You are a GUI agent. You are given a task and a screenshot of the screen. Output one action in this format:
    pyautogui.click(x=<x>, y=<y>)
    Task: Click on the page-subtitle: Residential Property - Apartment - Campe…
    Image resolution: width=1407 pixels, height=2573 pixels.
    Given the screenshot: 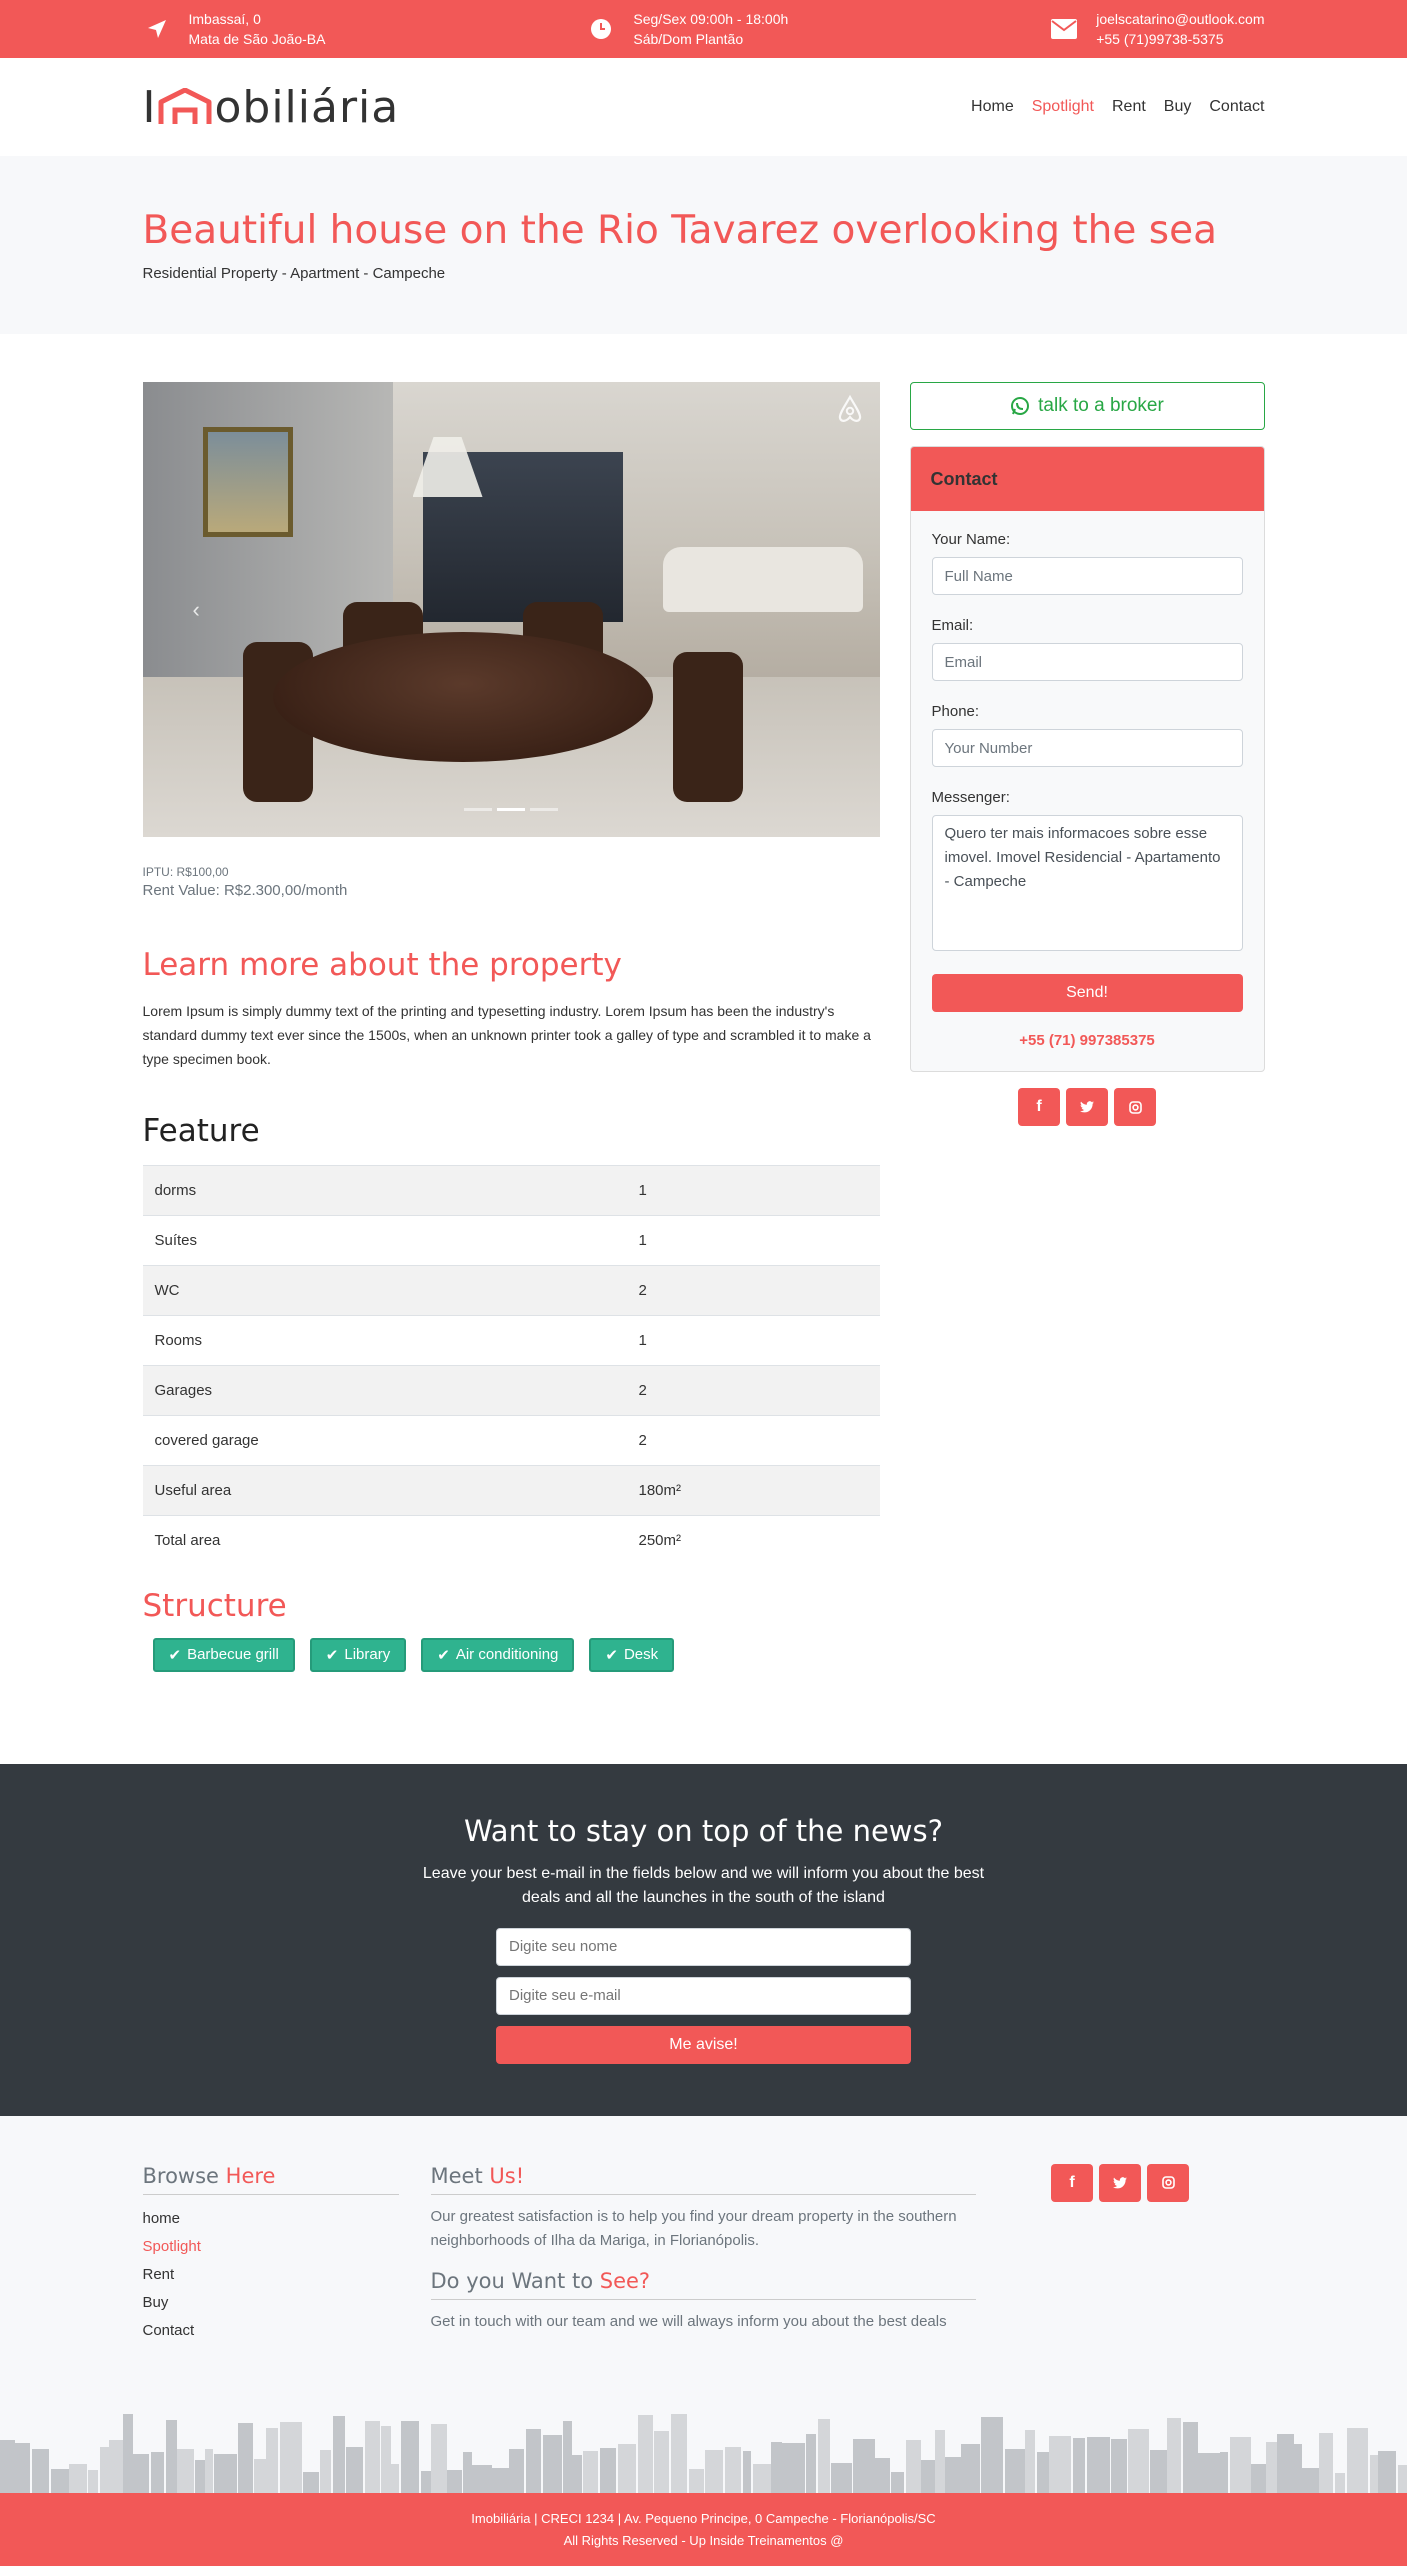 What is the action you would take?
    pyautogui.click(x=294, y=273)
    